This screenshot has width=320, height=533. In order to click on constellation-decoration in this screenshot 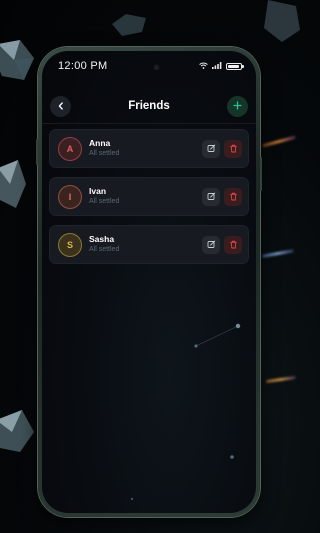, I will do `click(185, 412)`.